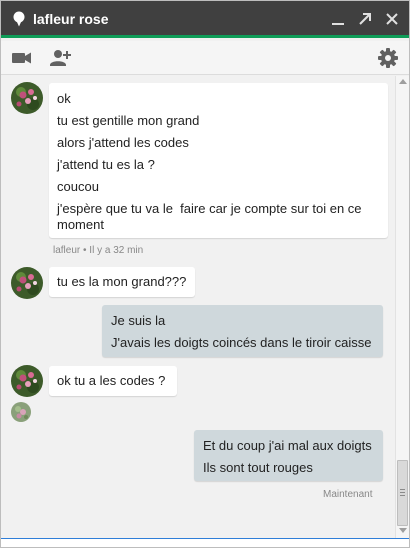 The image size is (410, 548). I want to click on message-line: coucou, so click(78, 186).